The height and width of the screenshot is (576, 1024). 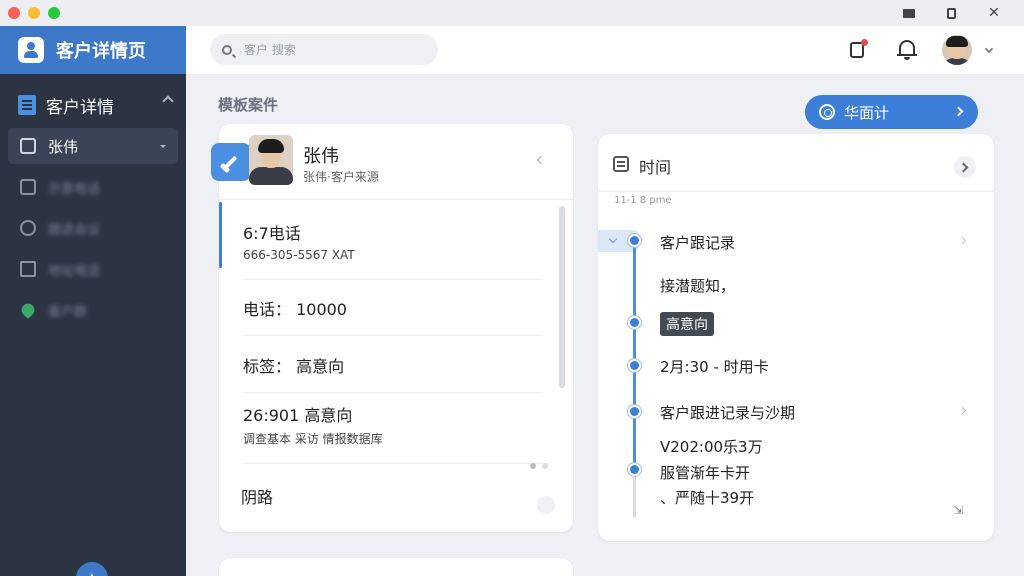 I want to click on timeline-entry: 、严随十39开, so click(x=707, y=498).